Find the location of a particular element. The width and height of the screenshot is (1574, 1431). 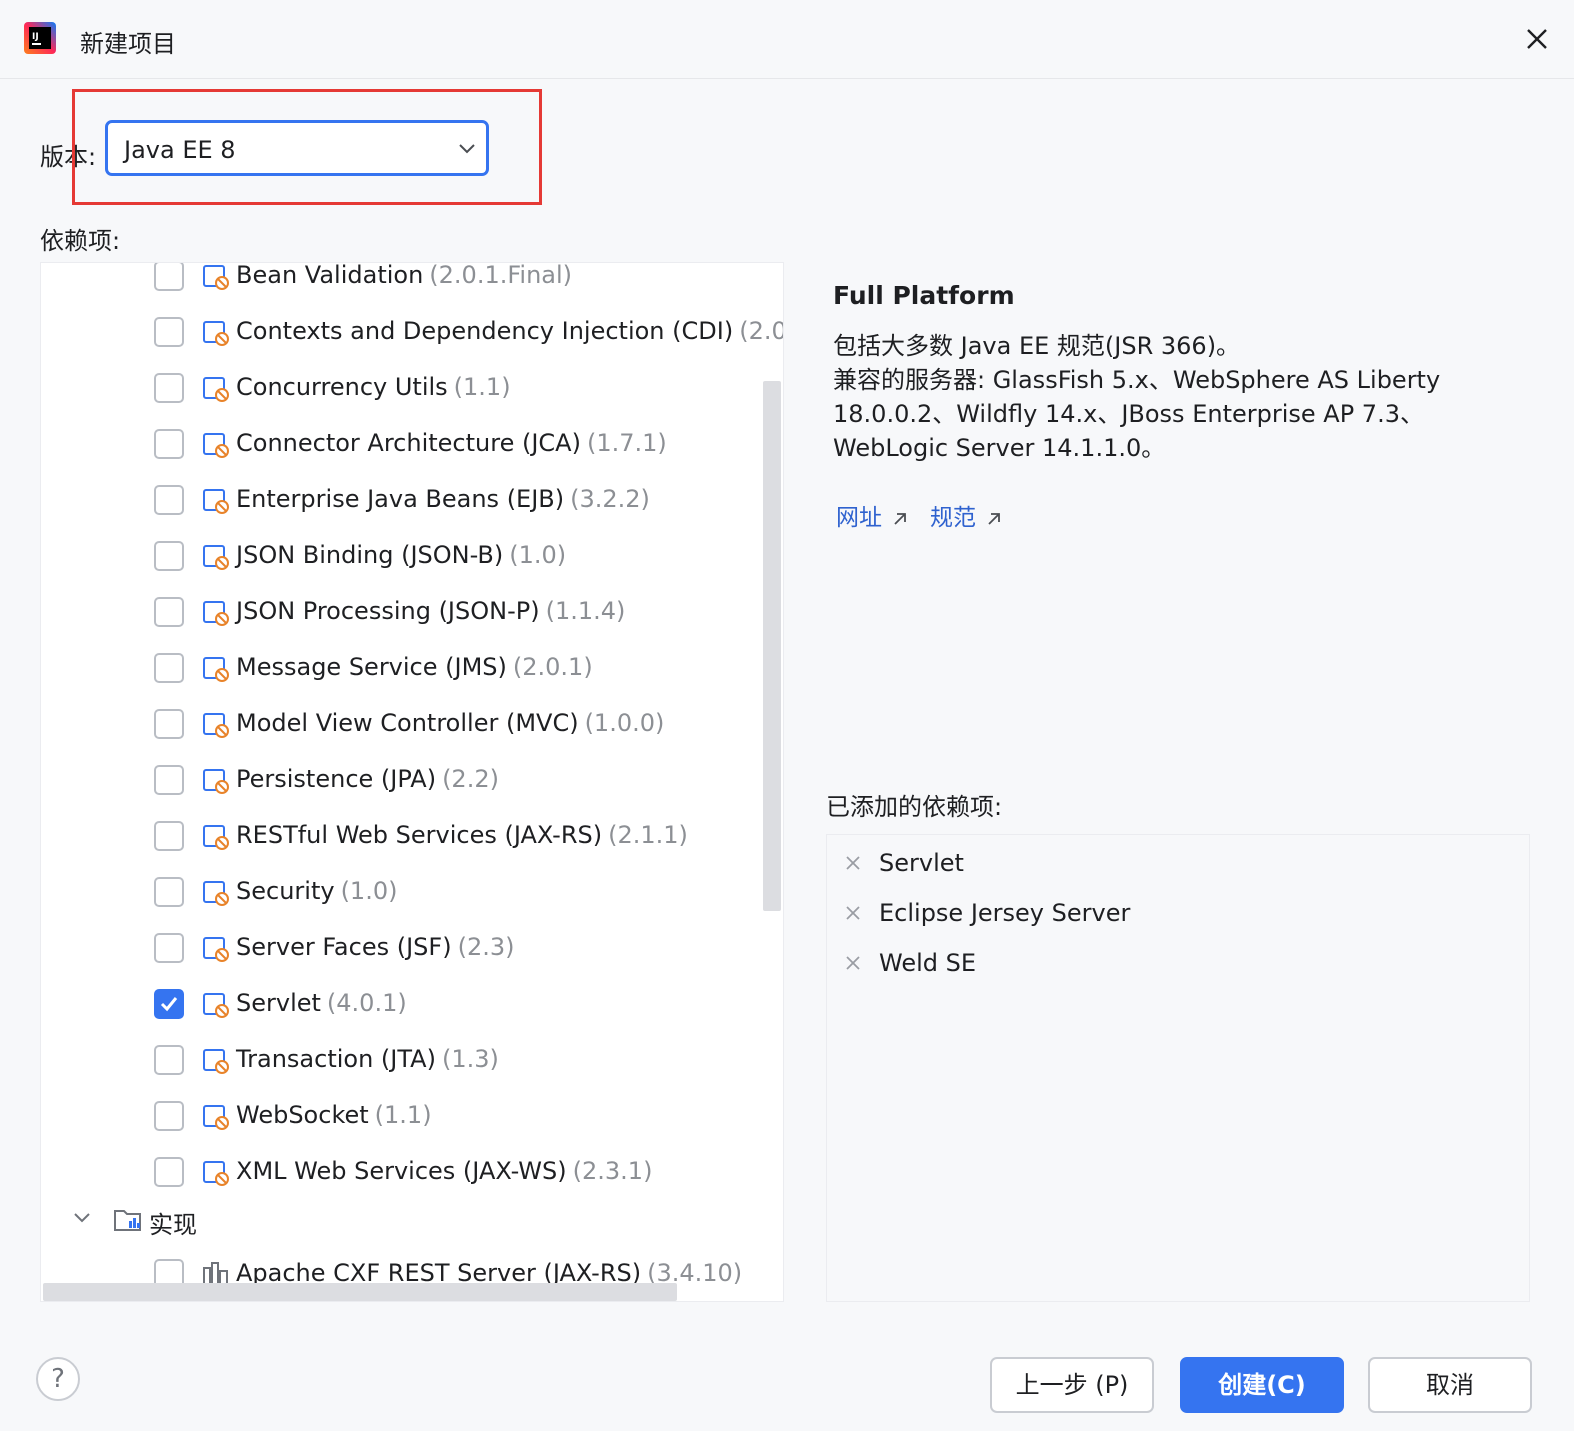

dependency-row: Server Faces (JSF) (2.3) is located at coordinates (412, 949).